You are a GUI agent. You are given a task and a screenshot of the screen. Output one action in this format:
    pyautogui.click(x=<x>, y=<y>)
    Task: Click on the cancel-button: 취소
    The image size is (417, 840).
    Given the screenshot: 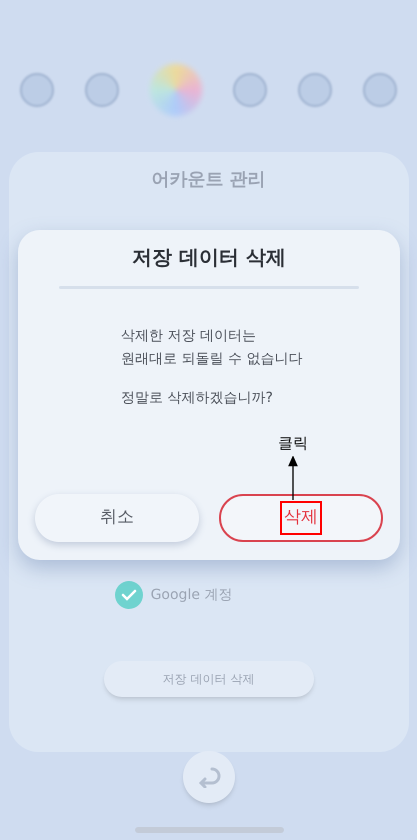 What is the action you would take?
    pyautogui.click(x=117, y=518)
    